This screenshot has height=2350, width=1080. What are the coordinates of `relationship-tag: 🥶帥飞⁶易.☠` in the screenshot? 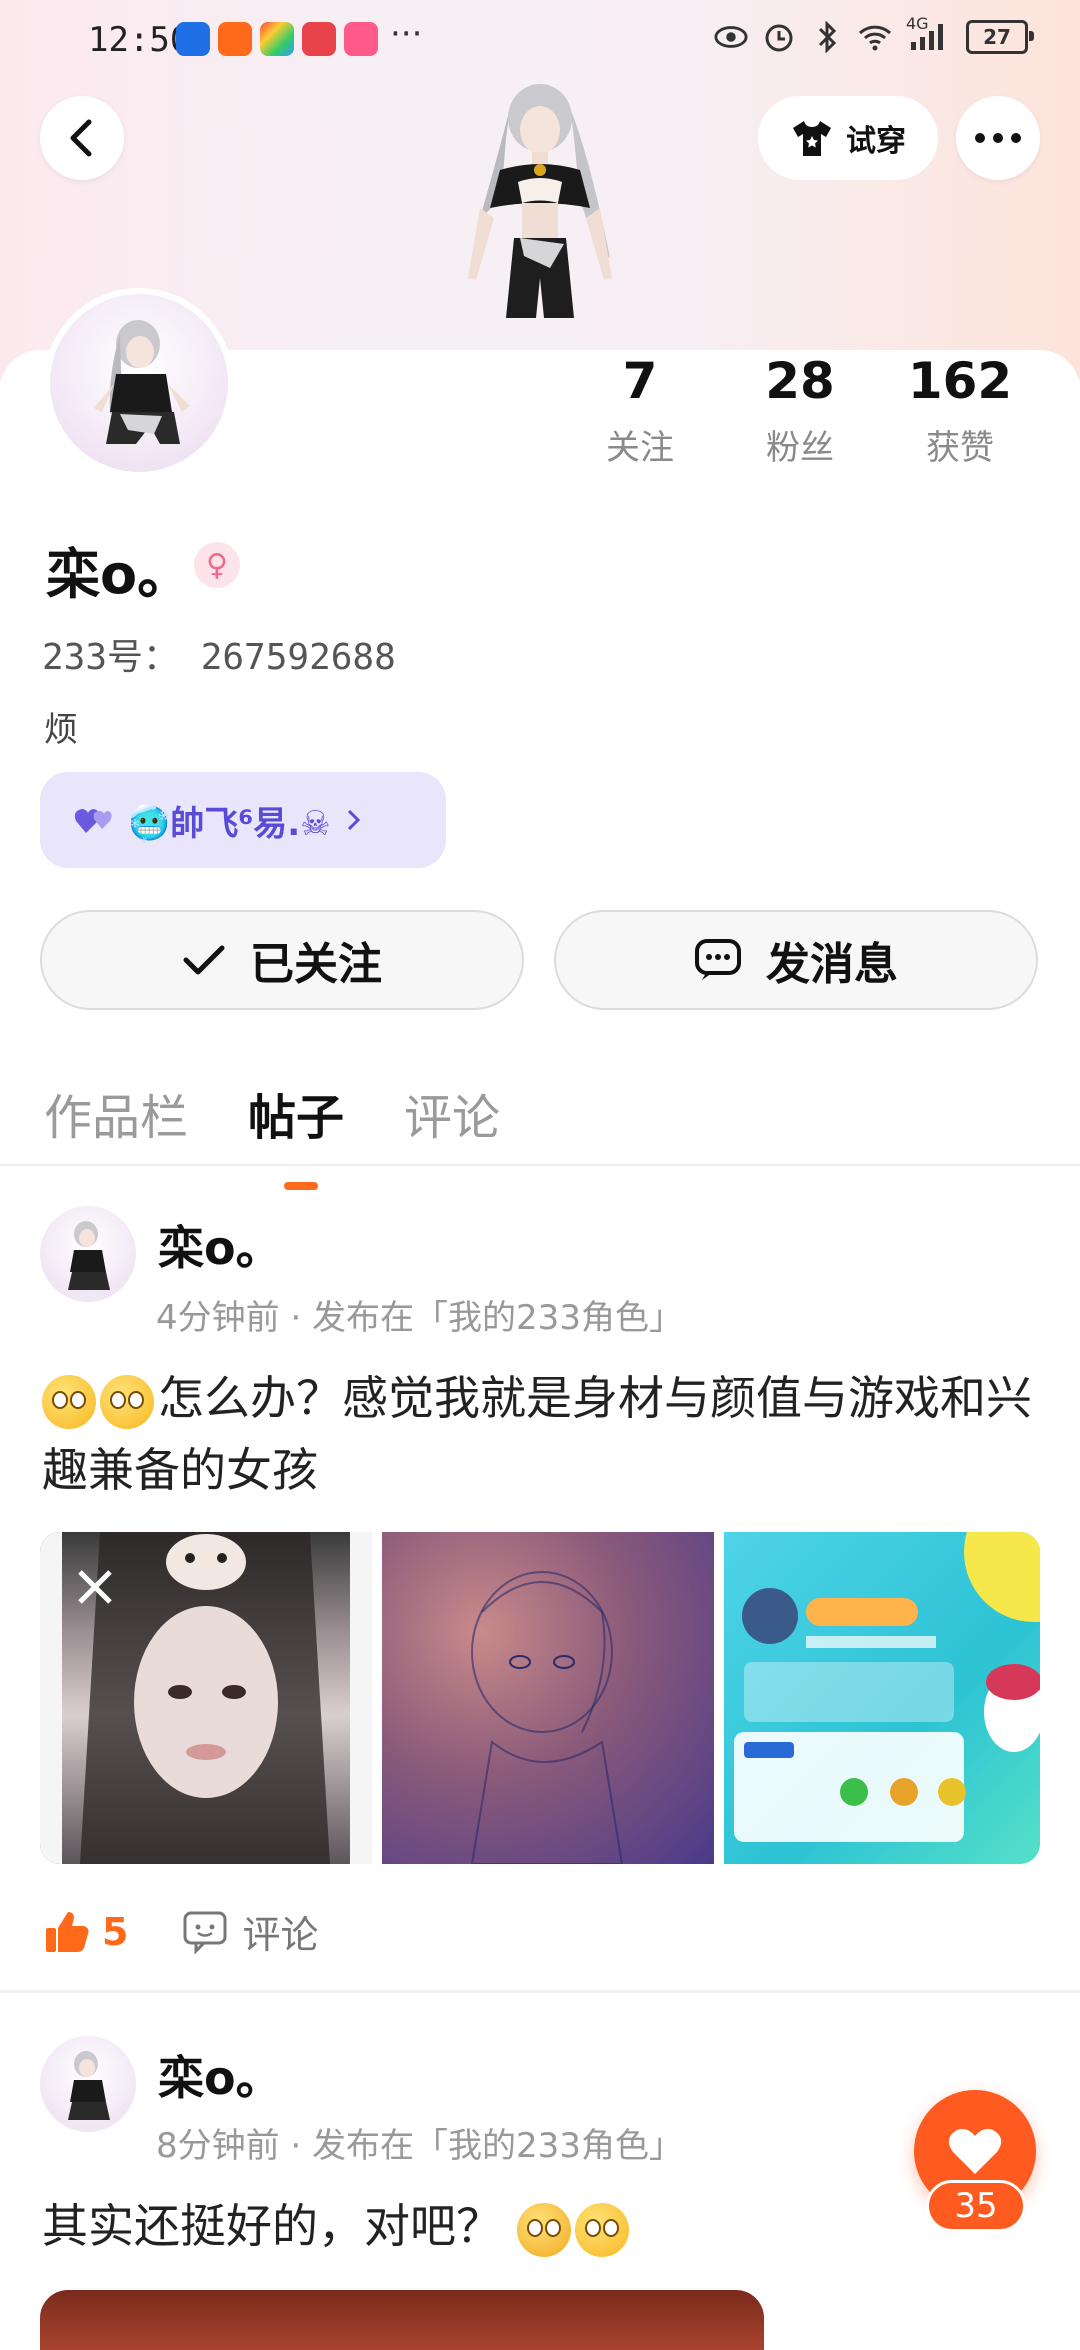 It's located at (243, 820).